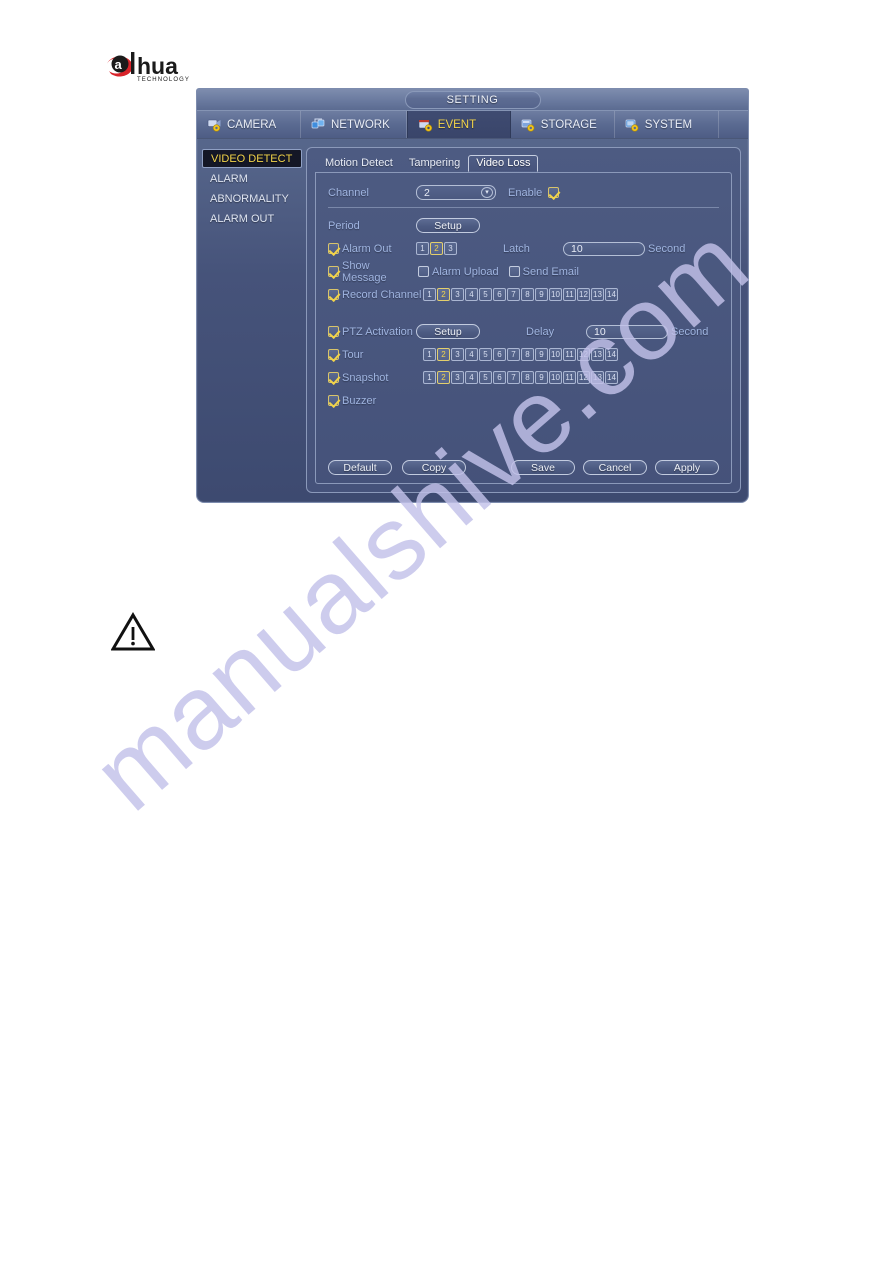 Image resolution: width=893 pixels, height=1263 pixels. Describe the element at coordinates (611, 377) in the screenshot. I see `snapshot-channel-item: 14` at that location.